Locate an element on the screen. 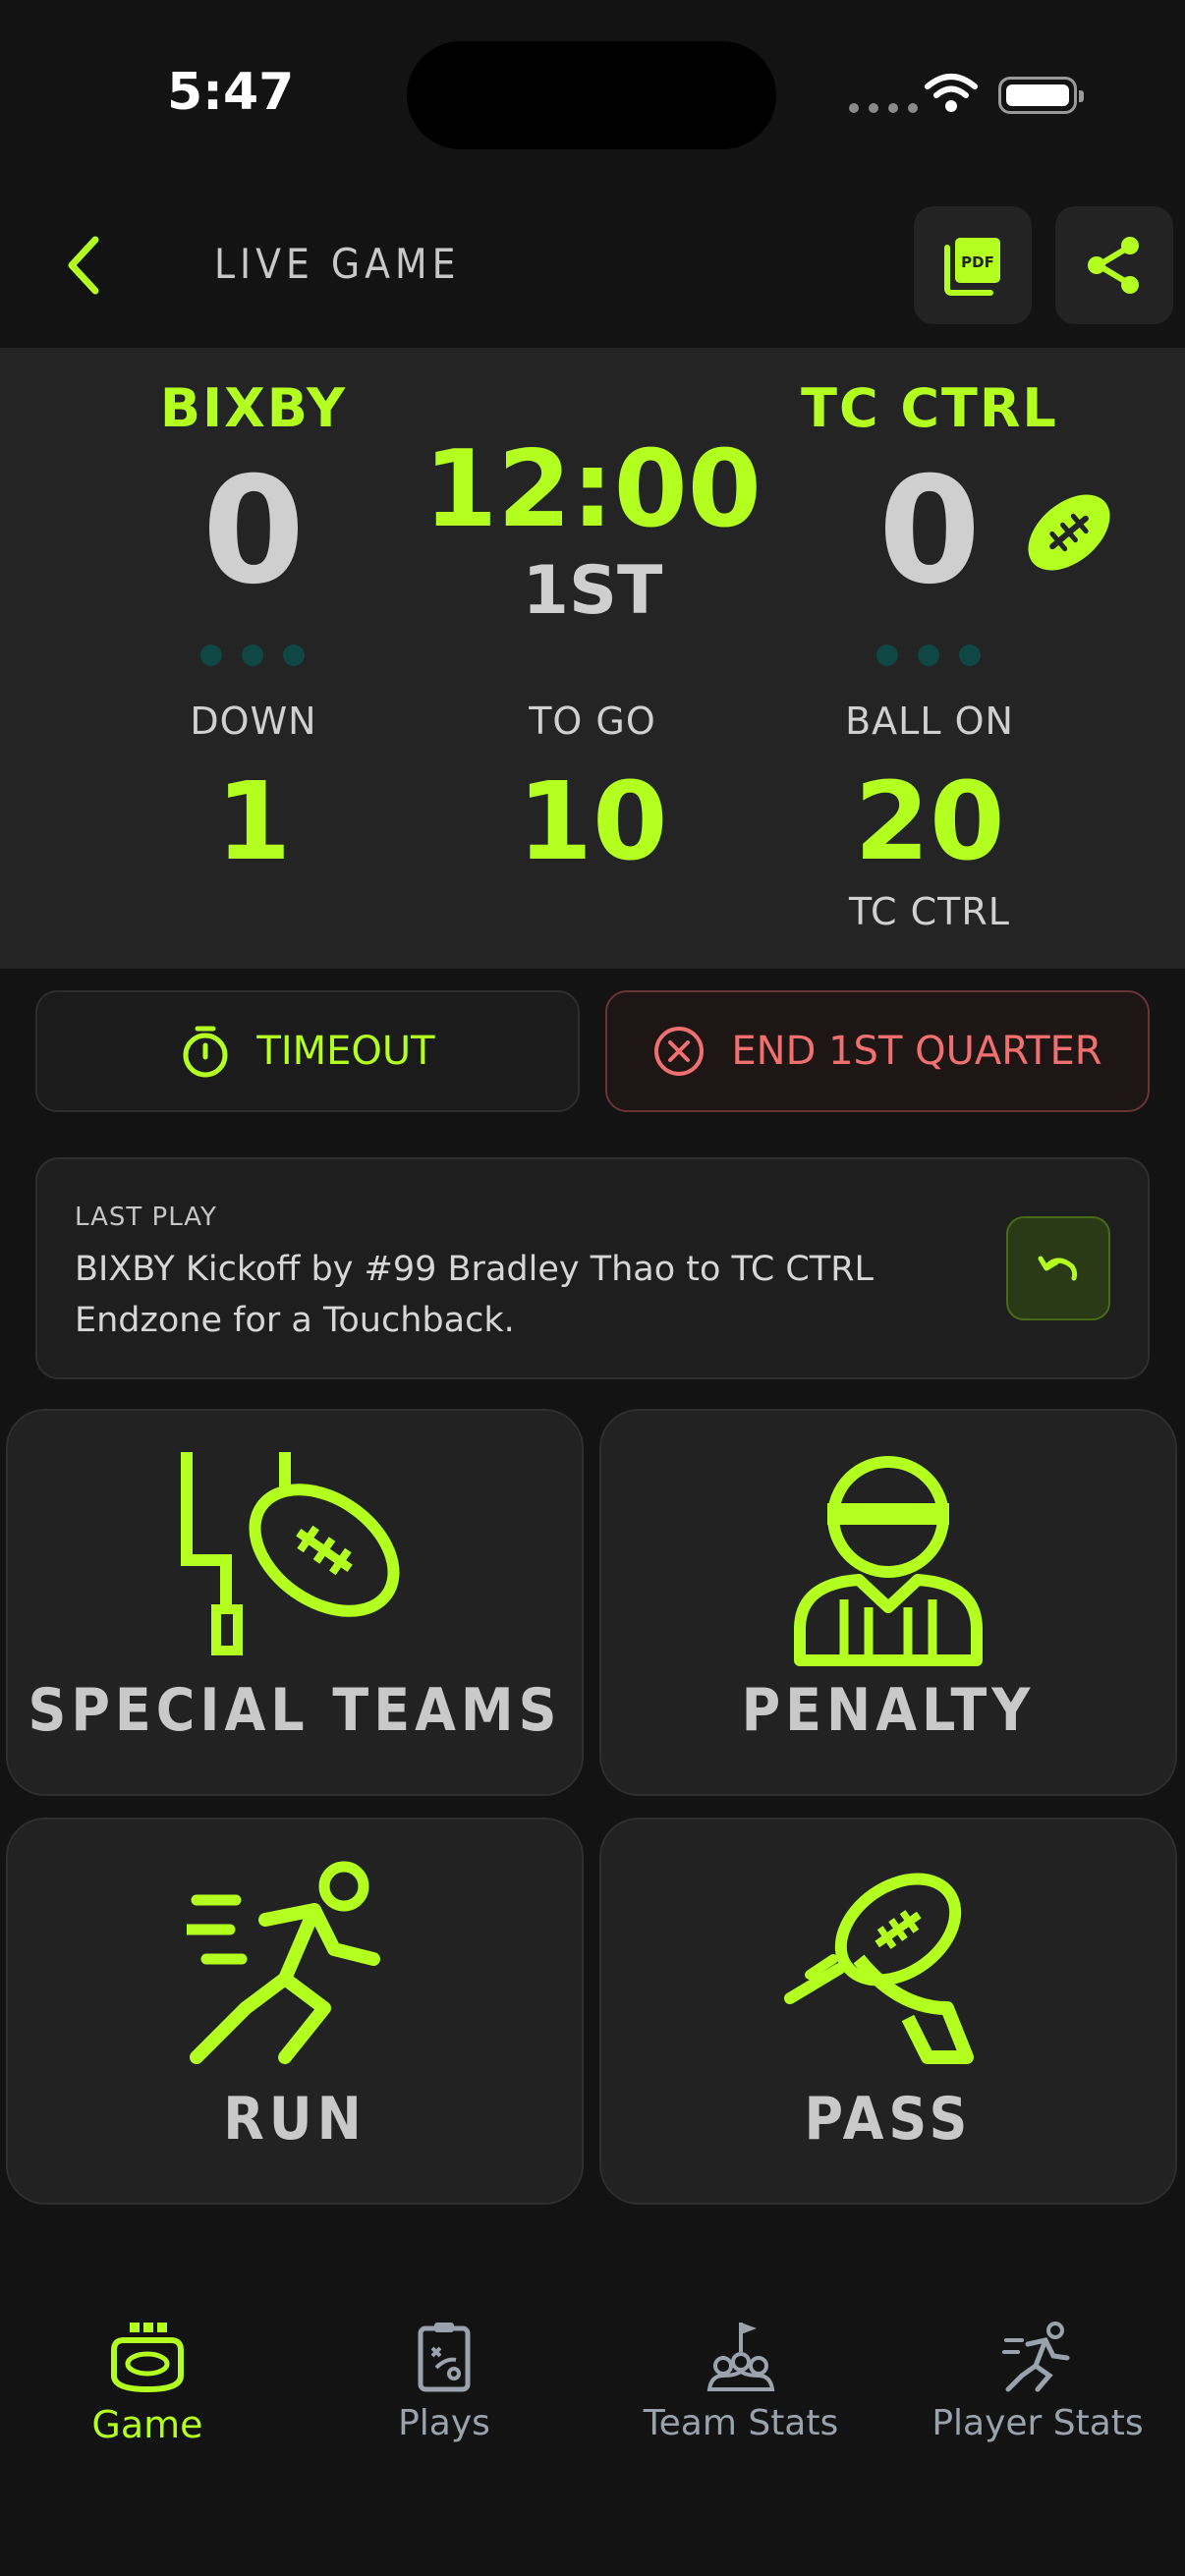 This screenshot has height=2576, width=1185. down-value: 1 is located at coordinates (254, 821).